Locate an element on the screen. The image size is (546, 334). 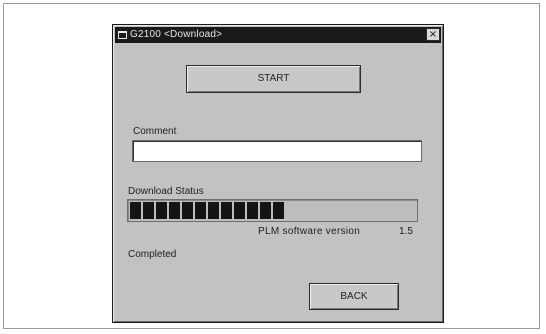
software-version-value: 1.5 is located at coordinates (406, 231).